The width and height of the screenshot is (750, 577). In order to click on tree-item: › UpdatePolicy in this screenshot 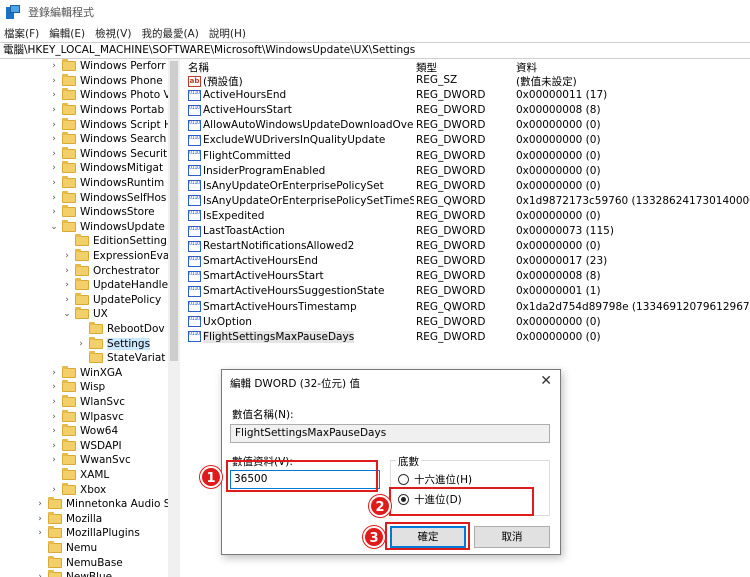, I will do `click(111, 300)`.